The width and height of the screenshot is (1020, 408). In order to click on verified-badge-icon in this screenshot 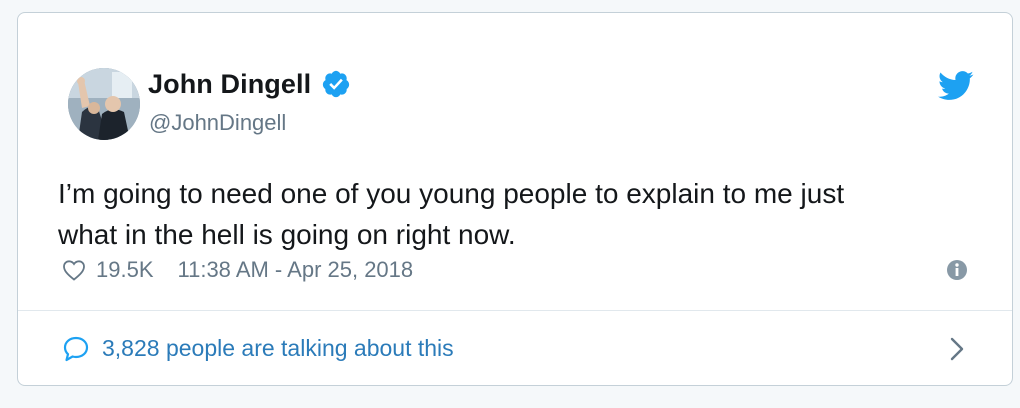, I will do `click(336, 84)`.